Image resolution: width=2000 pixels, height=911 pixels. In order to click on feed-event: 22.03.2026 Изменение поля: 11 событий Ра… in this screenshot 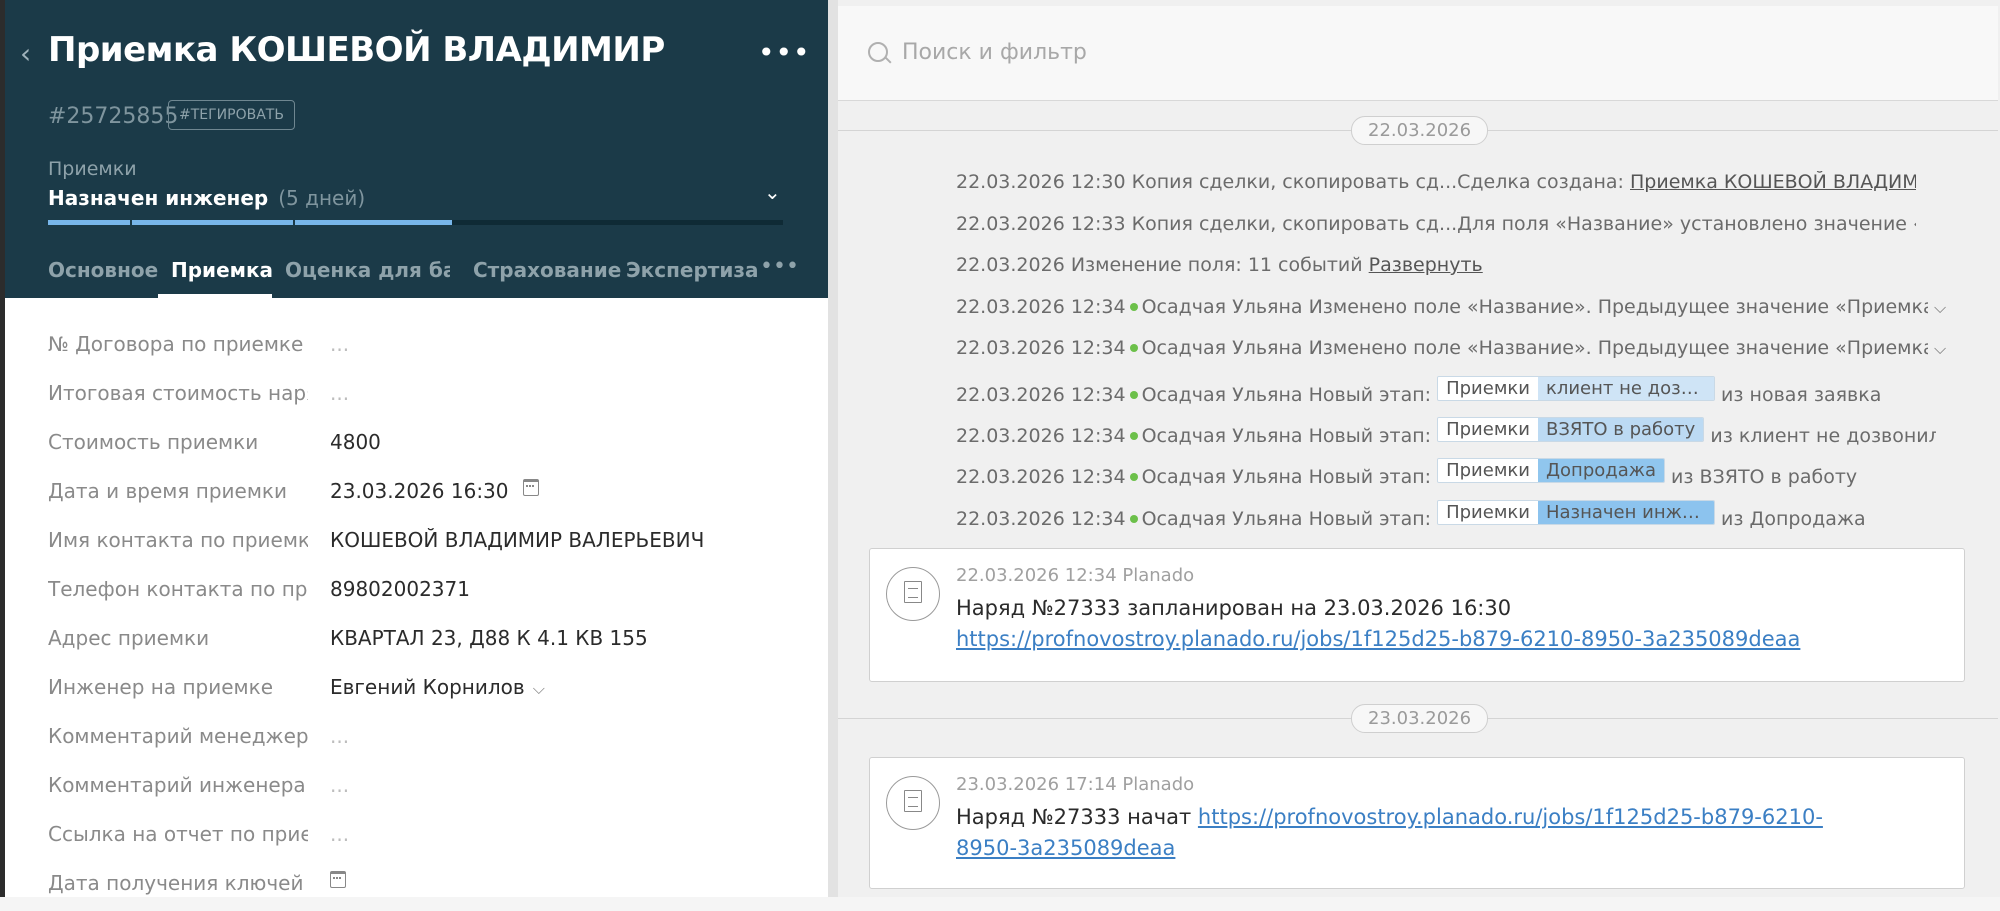, I will do `click(1219, 265)`.